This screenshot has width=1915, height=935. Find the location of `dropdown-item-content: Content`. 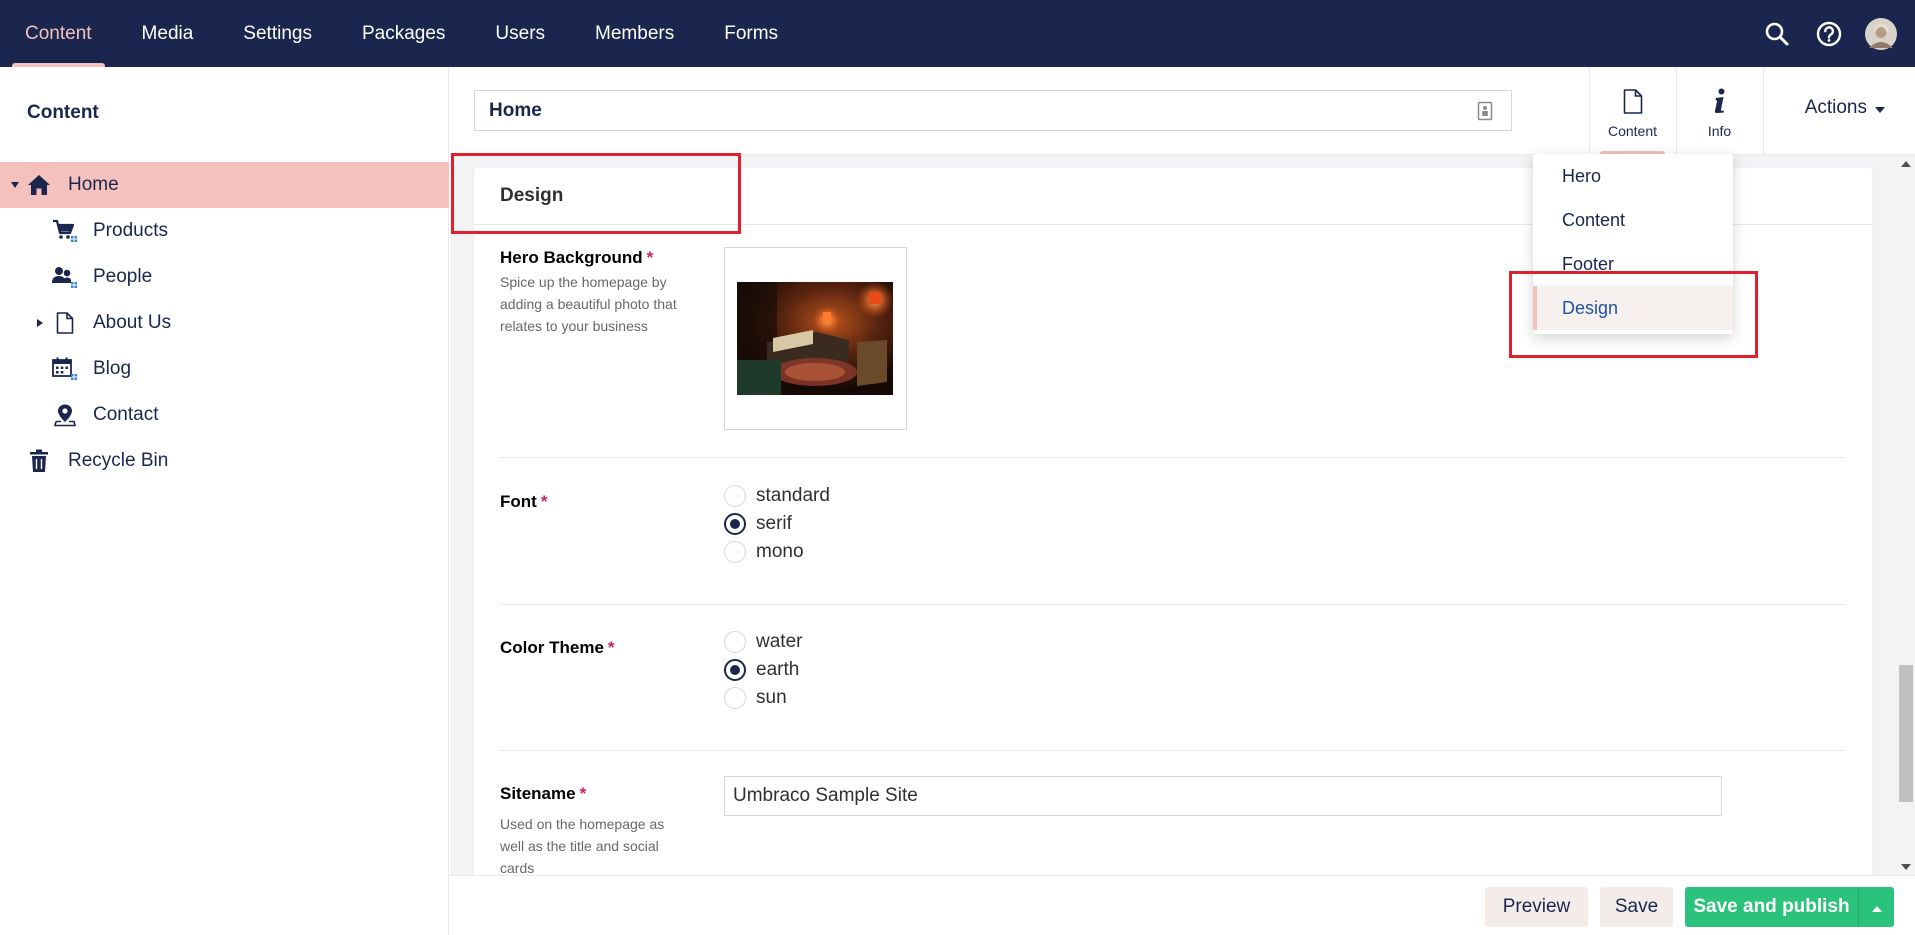

dropdown-item-content: Content is located at coordinates (1633, 220).